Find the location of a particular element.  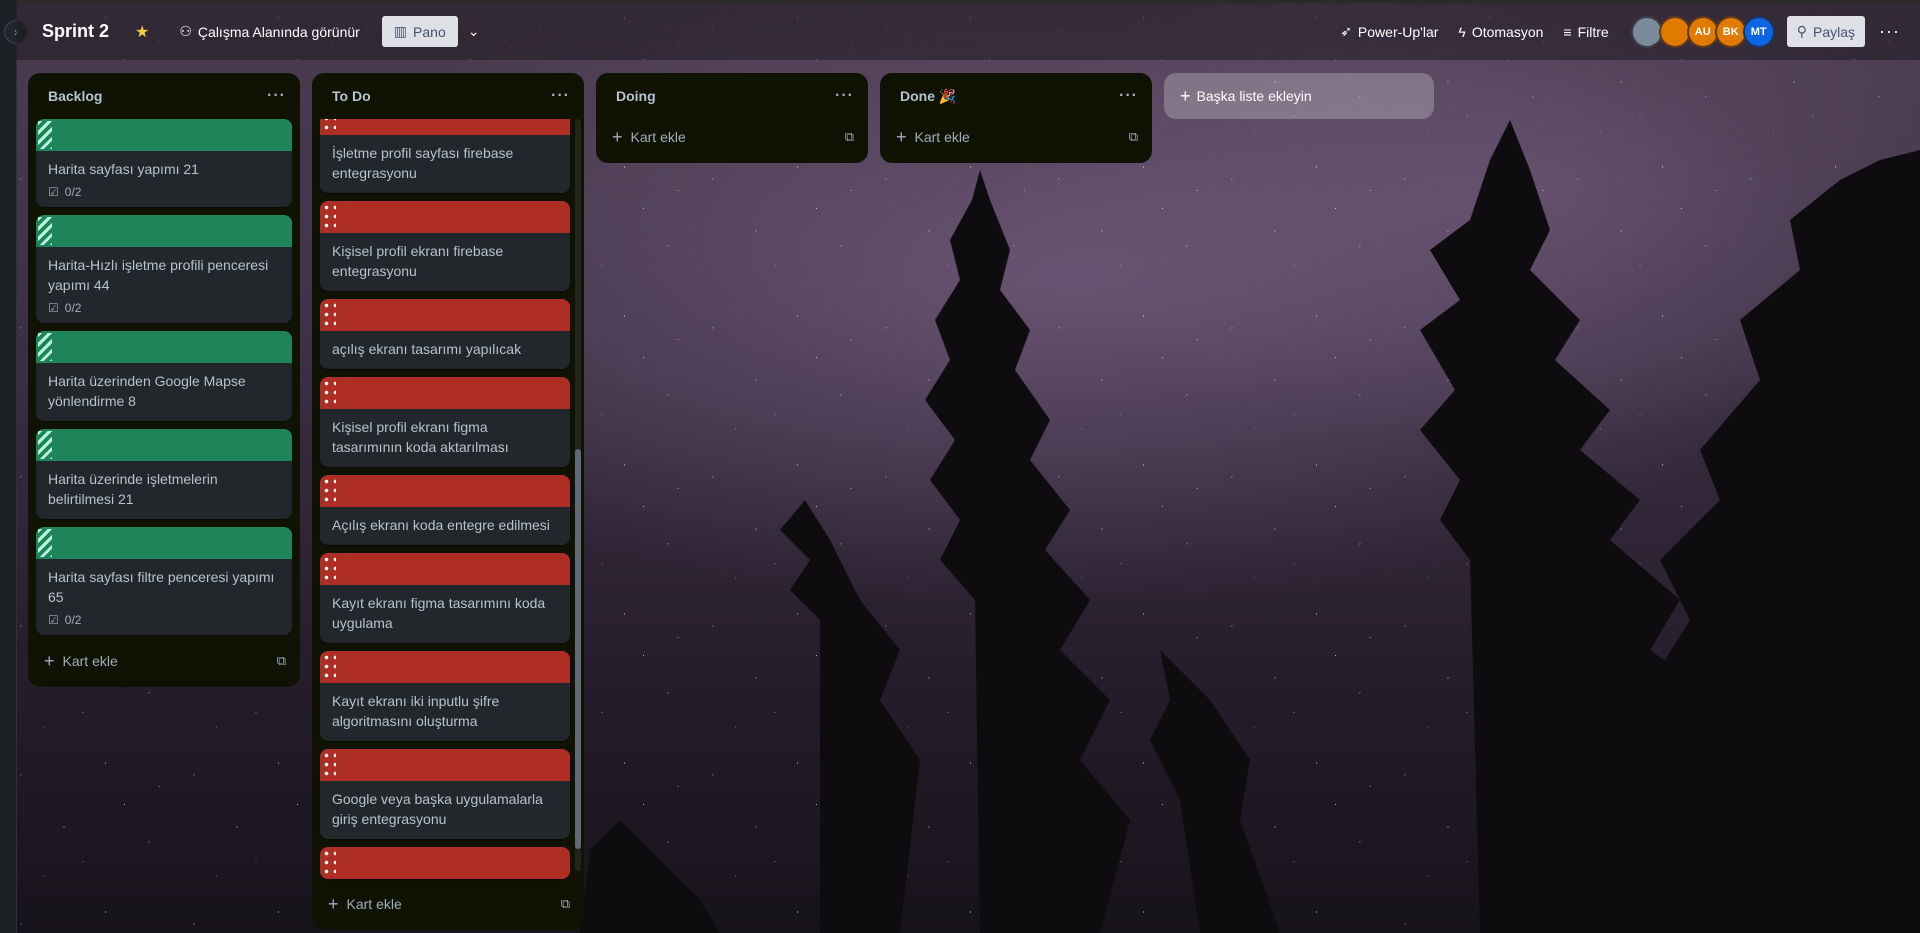

board-view-button: ▥ Pano is located at coordinates (419, 31).